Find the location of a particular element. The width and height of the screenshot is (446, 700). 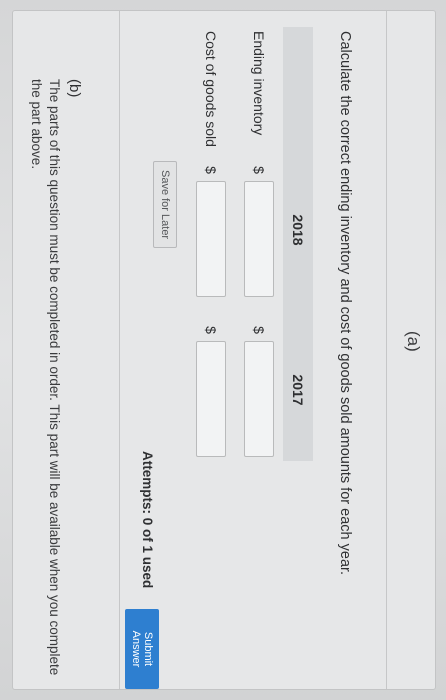

cost-of-goods-sold-2017-input is located at coordinates (211, 399).